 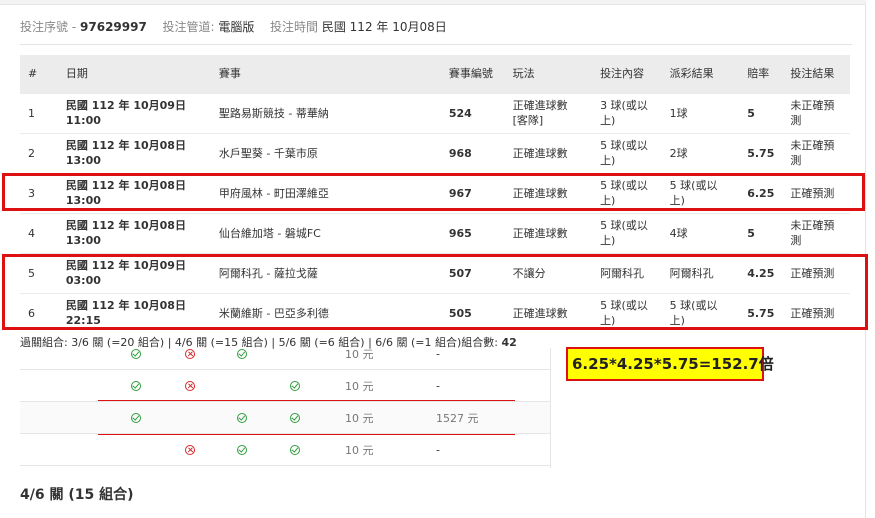 What do you see at coordinates (472, 152) in the screenshot?
I see `row-code: 968` at bounding box center [472, 152].